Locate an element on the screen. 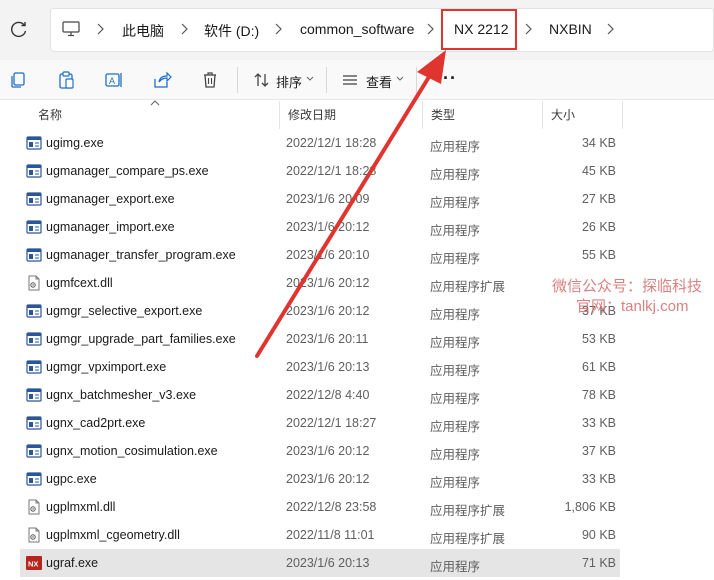  file-name: ugnx_batchmesher_v3.exe is located at coordinates (121, 395).